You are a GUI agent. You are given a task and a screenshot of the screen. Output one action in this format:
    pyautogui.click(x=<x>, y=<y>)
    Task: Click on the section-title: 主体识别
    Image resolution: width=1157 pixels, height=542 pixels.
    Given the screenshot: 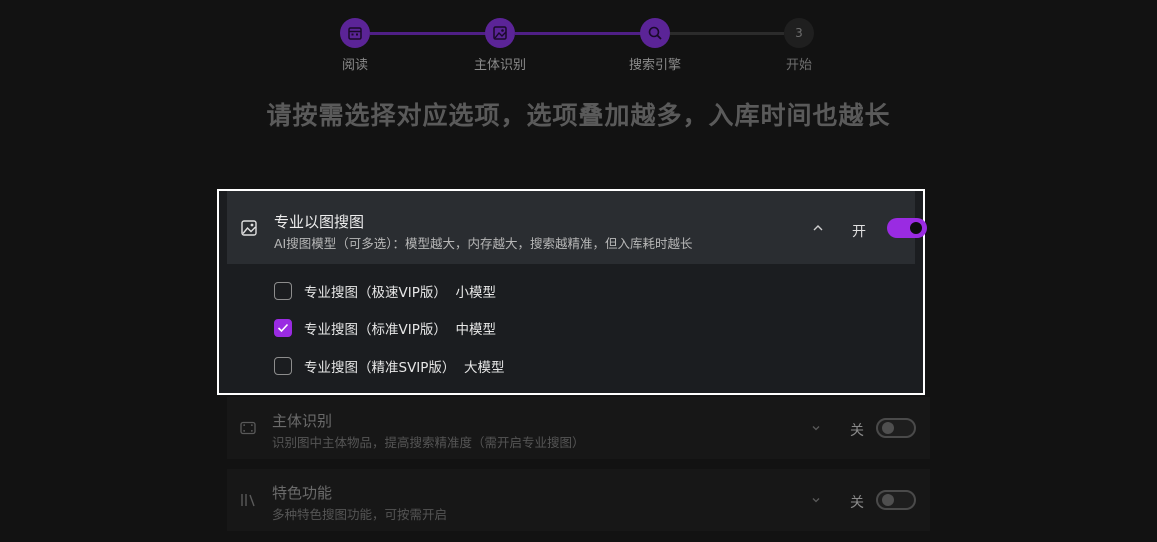 What is the action you would take?
    pyautogui.click(x=302, y=421)
    